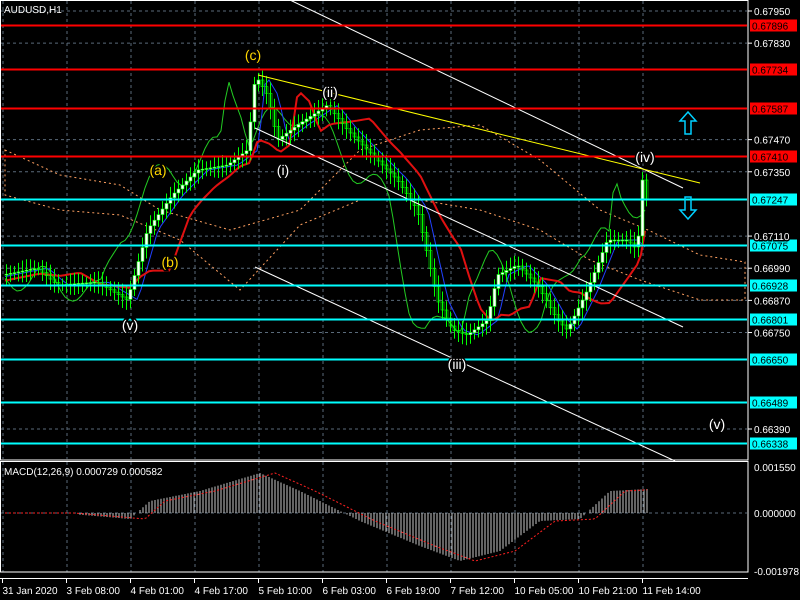 This screenshot has height=600, width=800. Describe the element at coordinates (773, 200) in the screenshot. I see `price-level-label: 0.67247` at that location.